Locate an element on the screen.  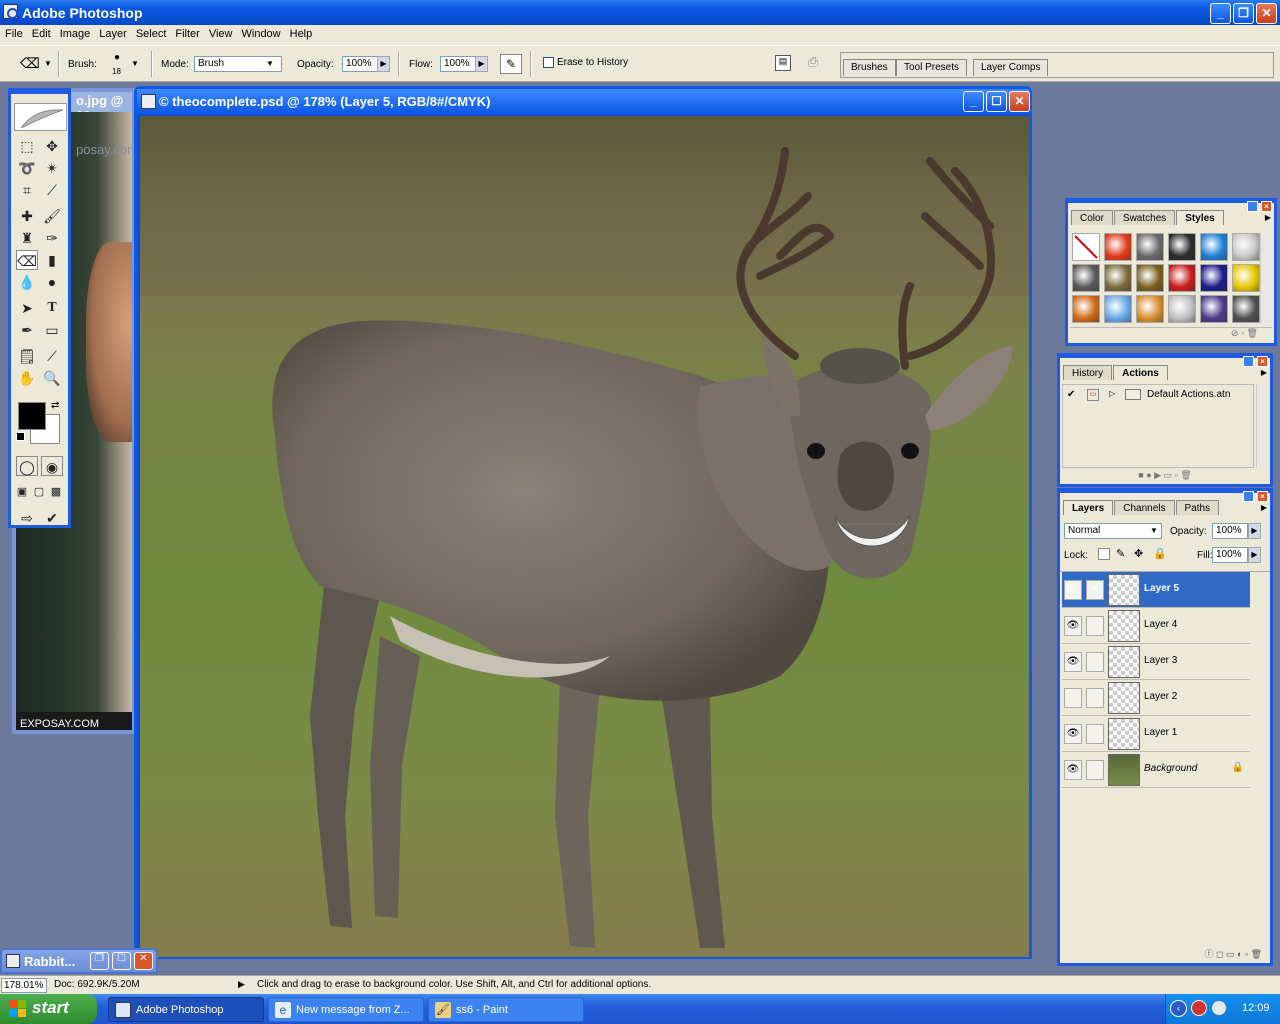
brush-preview-icon: ● is located at coordinates (117, 59).